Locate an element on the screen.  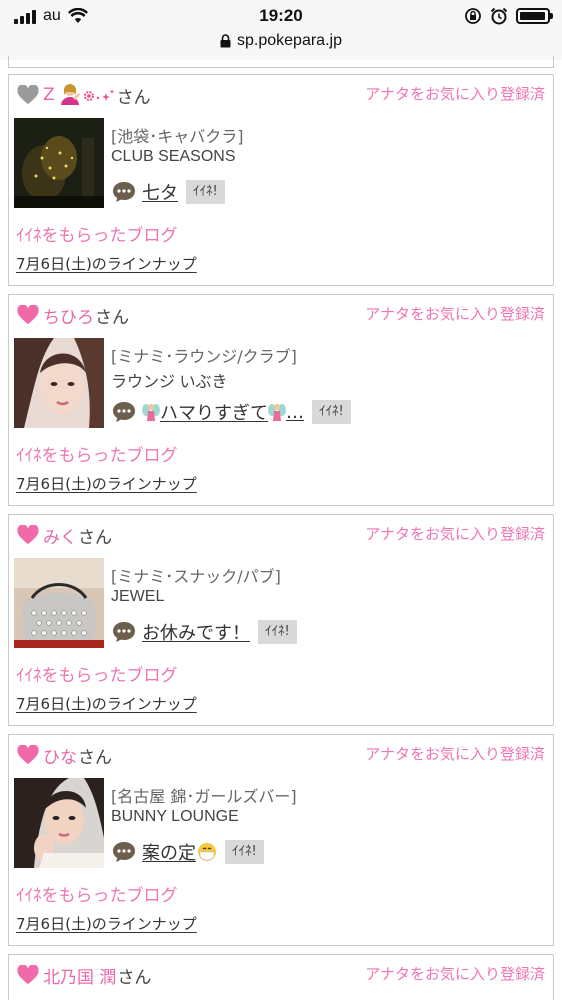
blog-entry: 案の定 ｲｲﾈ! is located at coordinates (188, 852).